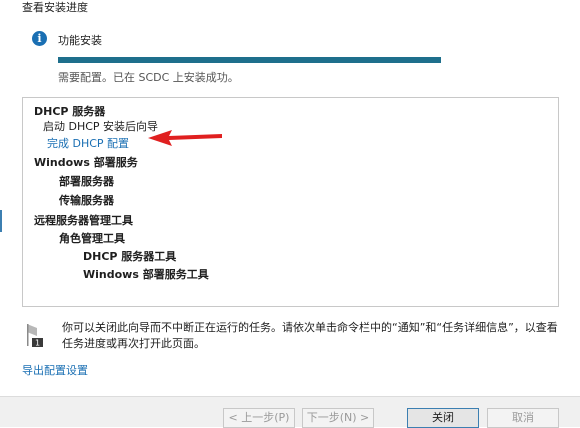 The height and width of the screenshot is (428, 580). What do you see at coordinates (39, 38) in the screenshot?
I see `info-icon: i` at bounding box center [39, 38].